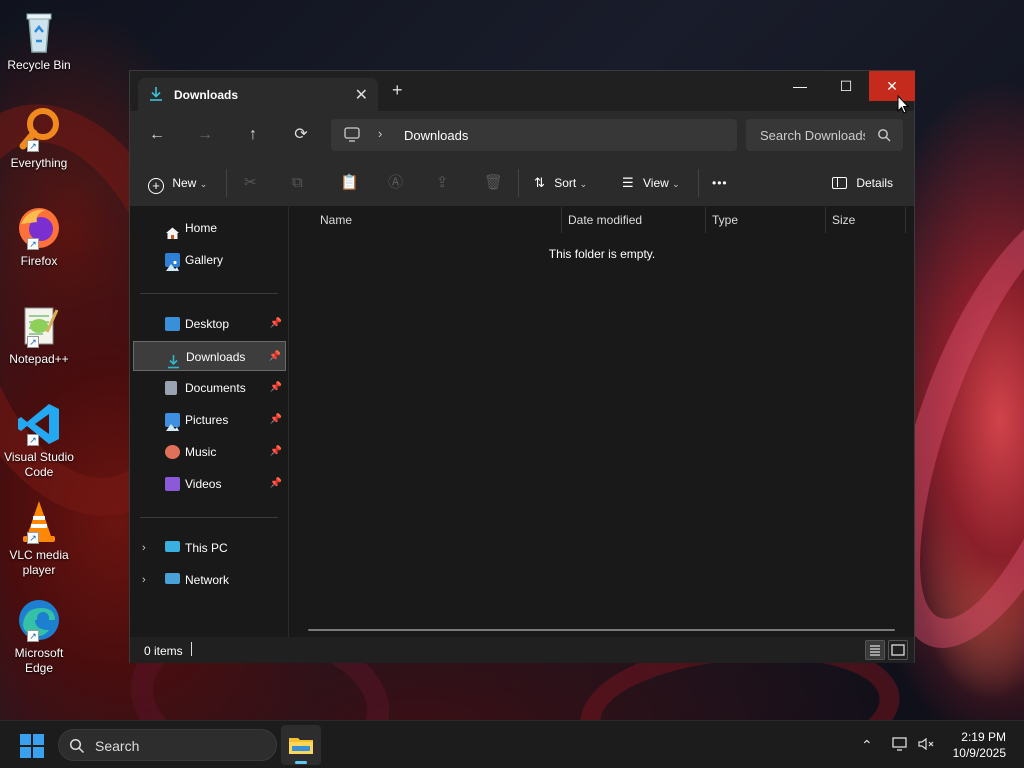 The width and height of the screenshot is (1024, 768). What do you see at coordinates (250, 183) in the screenshot?
I see `cut-icon: ✂` at bounding box center [250, 183].